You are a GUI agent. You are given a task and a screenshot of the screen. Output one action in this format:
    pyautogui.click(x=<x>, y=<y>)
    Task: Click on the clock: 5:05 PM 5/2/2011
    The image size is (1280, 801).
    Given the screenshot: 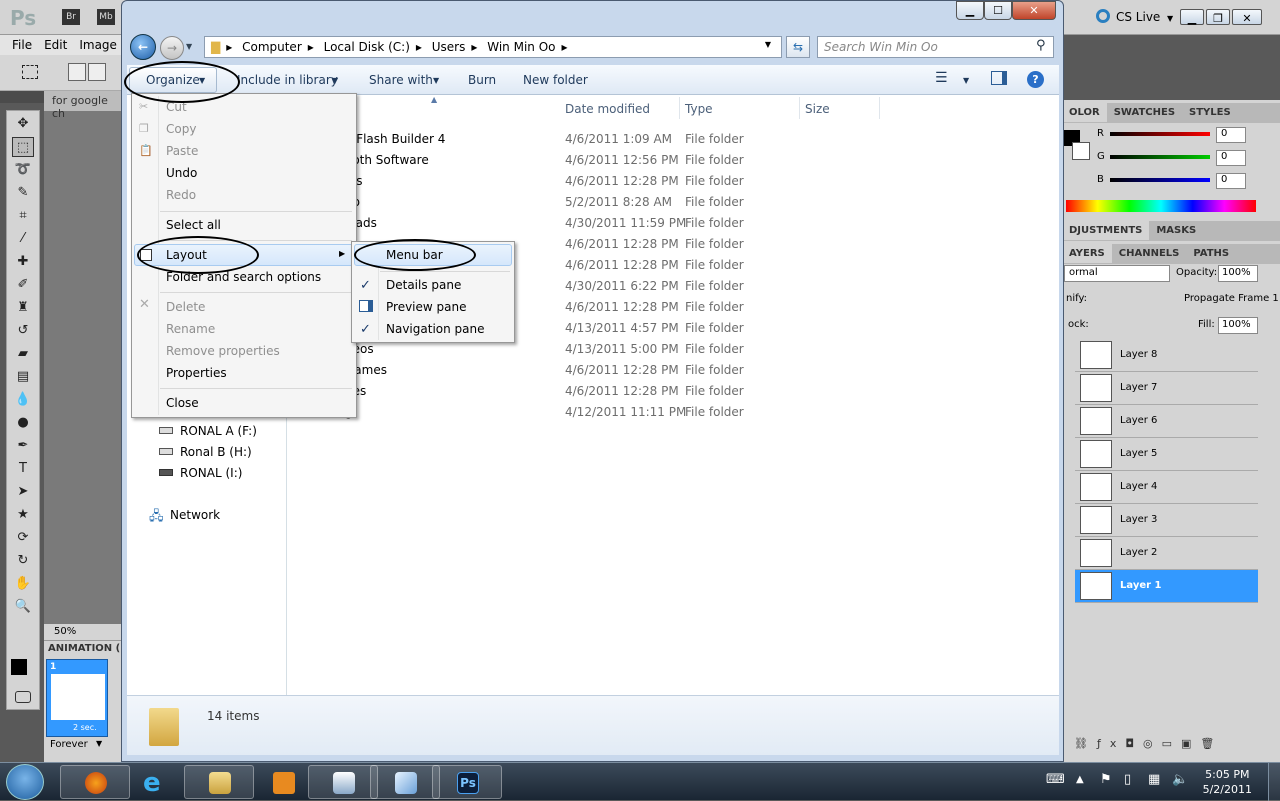 What is the action you would take?
    pyautogui.click(x=1227, y=782)
    